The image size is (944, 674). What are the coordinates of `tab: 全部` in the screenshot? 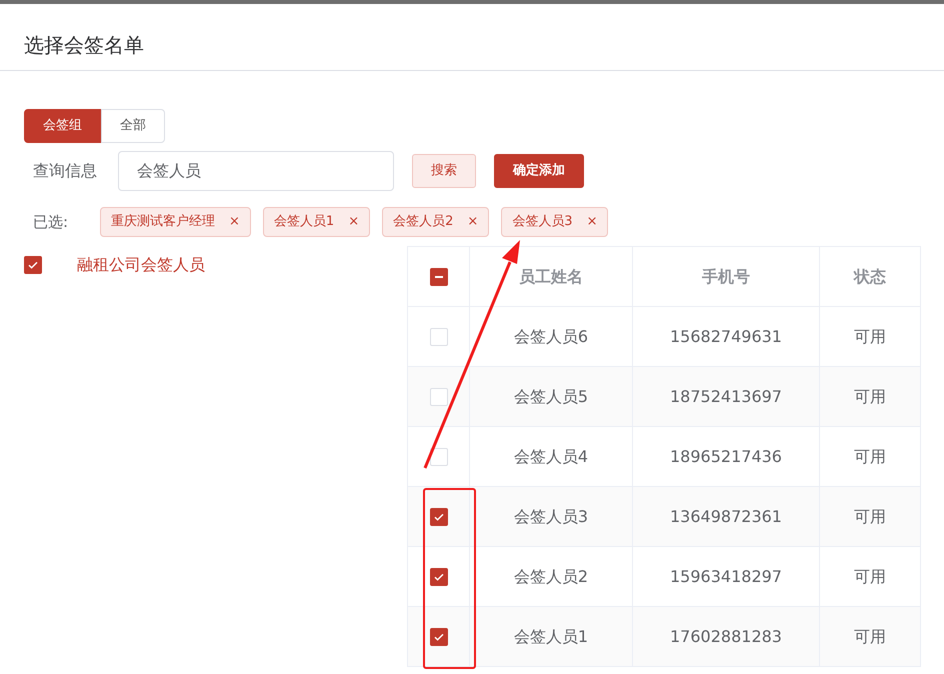 It's located at (133, 126).